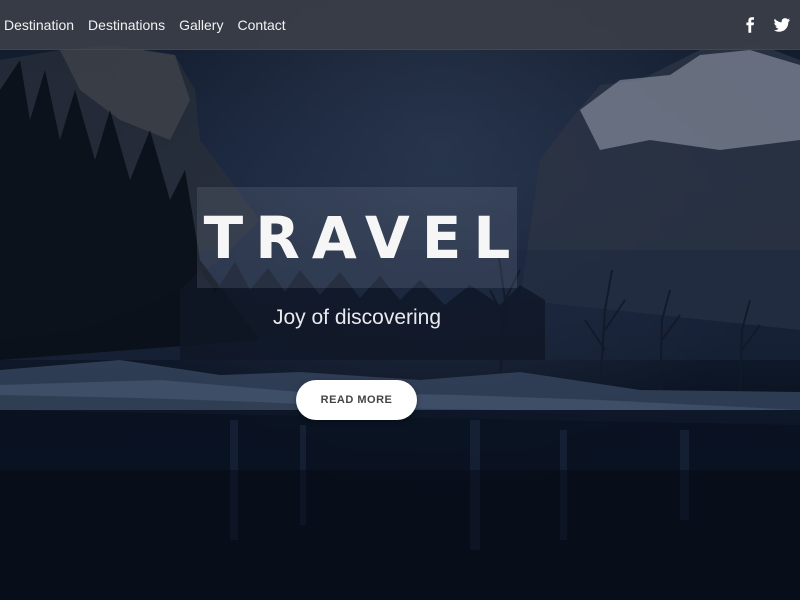 This screenshot has height=600, width=800. What do you see at coordinates (769, 24) in the screenshot?
I see `social-links` at bounding box center [769, 24].